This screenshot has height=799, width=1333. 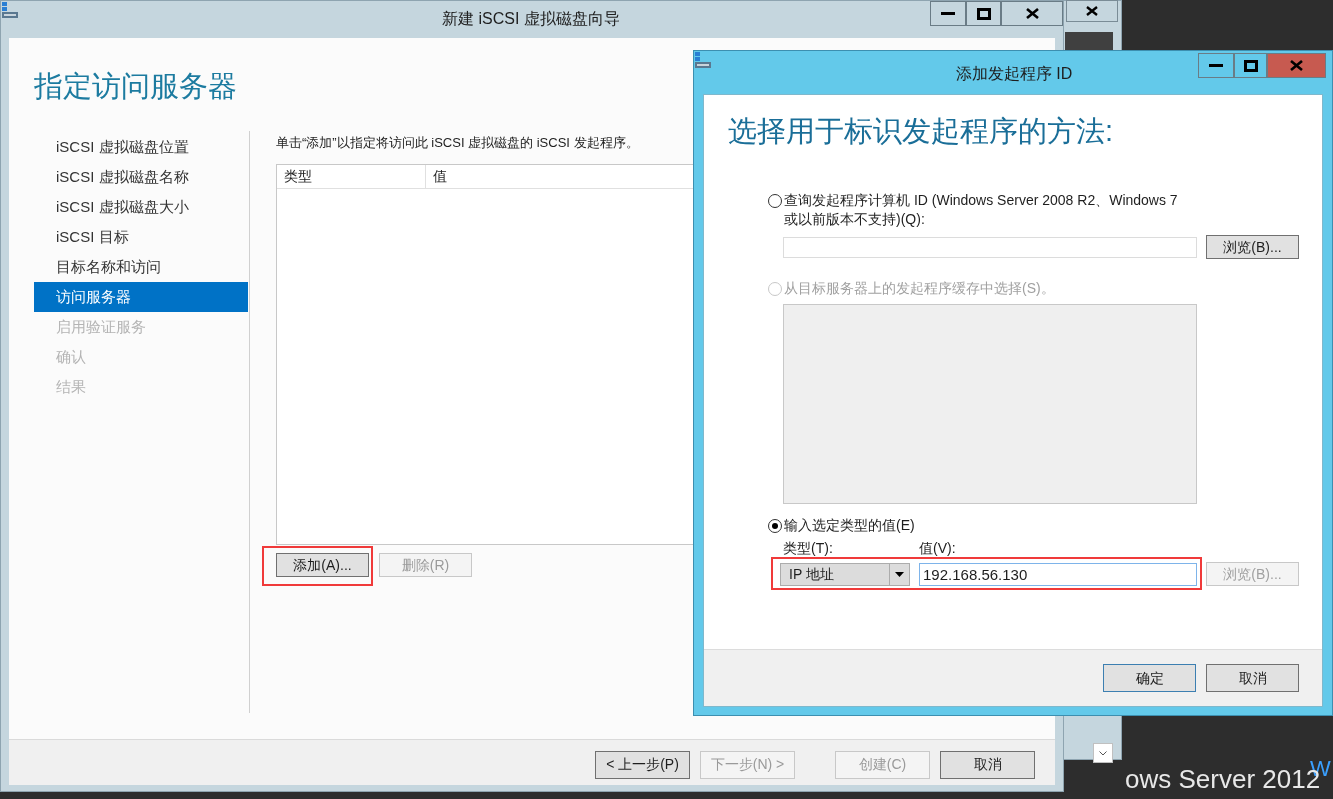 What do you see at coordinates (1058, 574) in the screenshot?
I see `value-field: 192.168.56.130` at bounding box center [1058, 574].